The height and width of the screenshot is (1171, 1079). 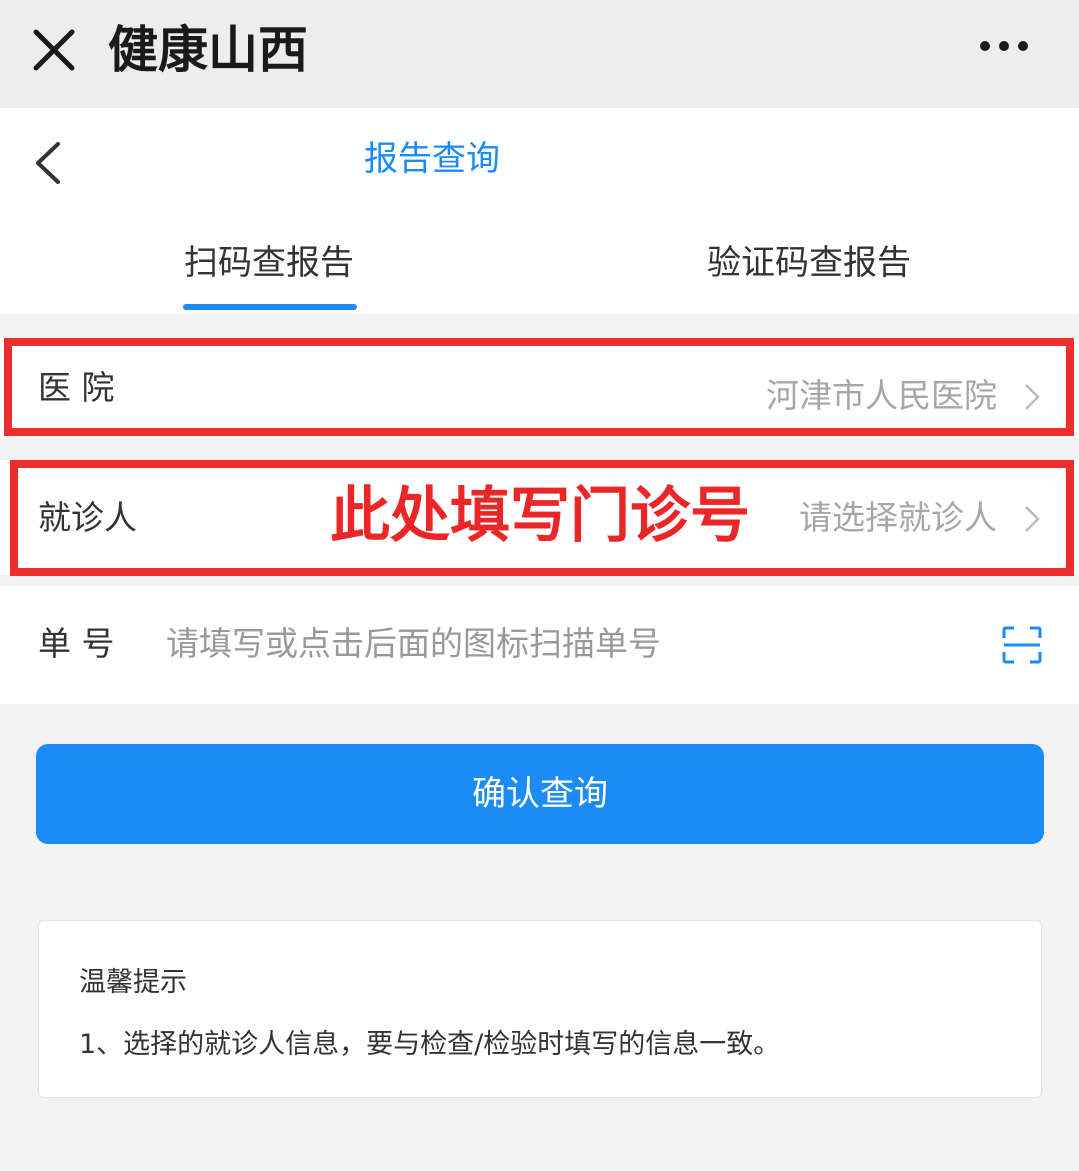 I want to click on order-number-input: 请填写或点击后面的图标扫描单号, so click(x=413, y=644).